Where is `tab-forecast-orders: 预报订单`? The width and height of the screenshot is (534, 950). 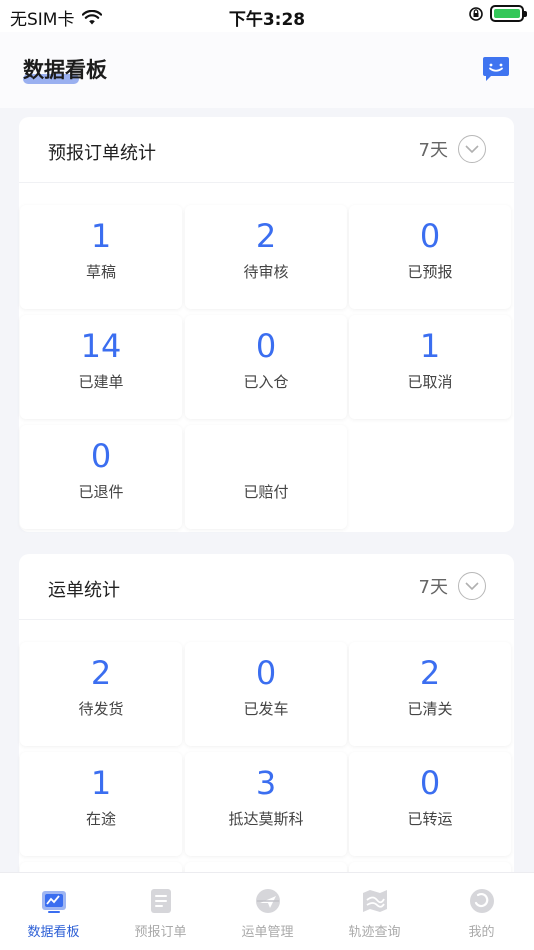 tab-forecast-orders: 预报订单 is located at coordinates (160, 911).